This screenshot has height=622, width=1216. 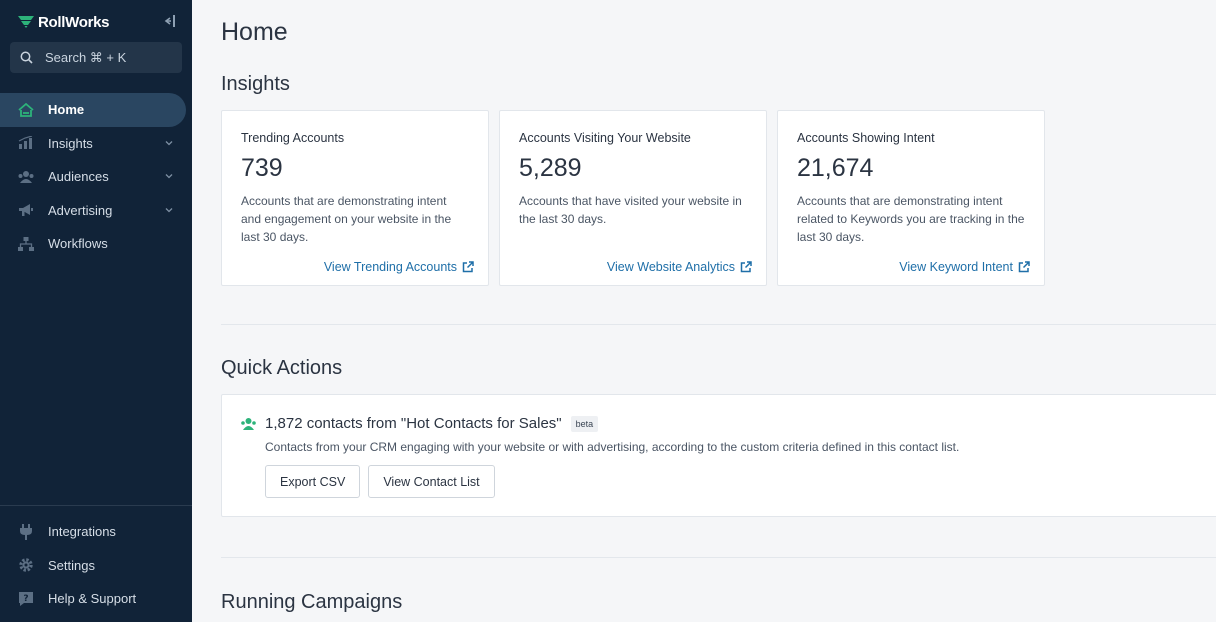 I want to click on plug-icon, so click(x=26, y=531).